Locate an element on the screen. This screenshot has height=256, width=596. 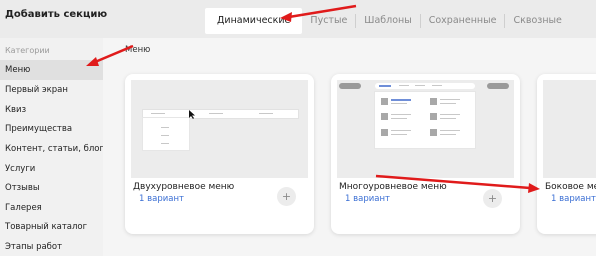
sidebar-item-menu: Меню is located at coordinates (51, 70).